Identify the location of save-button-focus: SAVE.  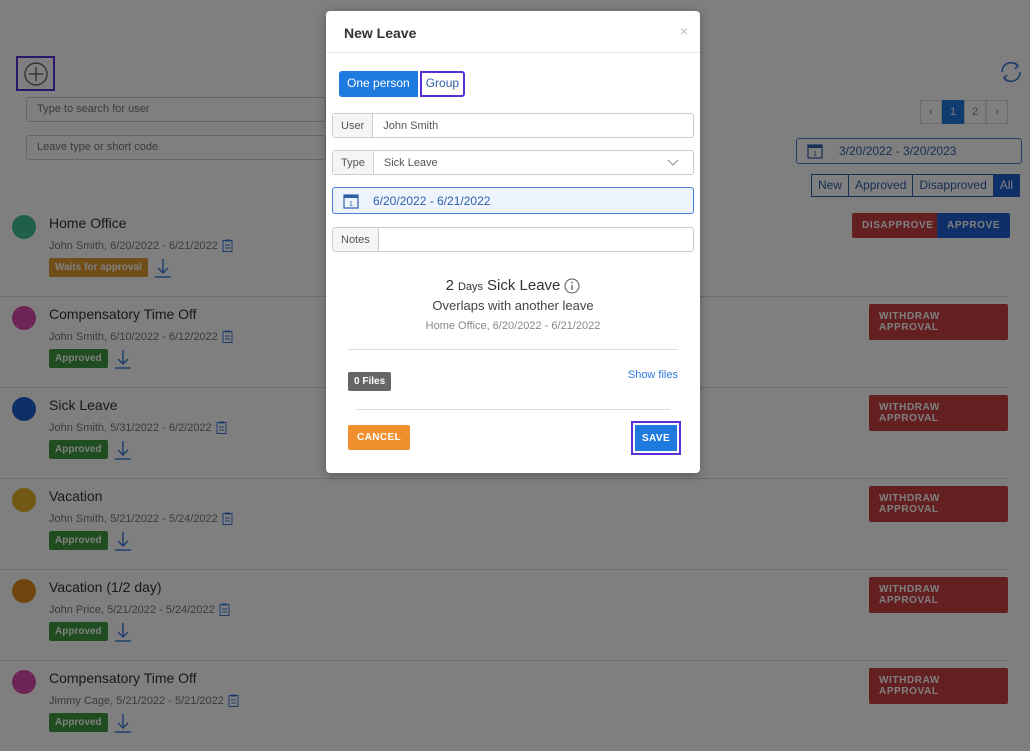
(656, 438).